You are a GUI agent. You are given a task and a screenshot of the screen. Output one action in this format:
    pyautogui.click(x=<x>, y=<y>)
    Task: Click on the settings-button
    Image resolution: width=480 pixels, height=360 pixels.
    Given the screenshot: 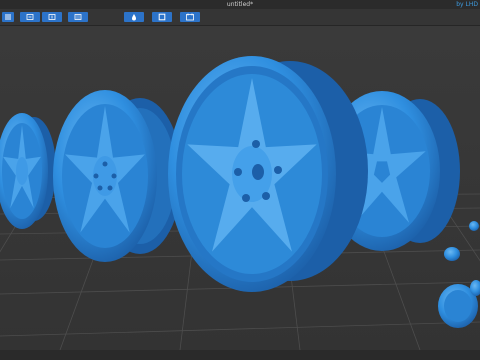 What is the action you would take?
    pyautogui.click(x=78, y=17)
    